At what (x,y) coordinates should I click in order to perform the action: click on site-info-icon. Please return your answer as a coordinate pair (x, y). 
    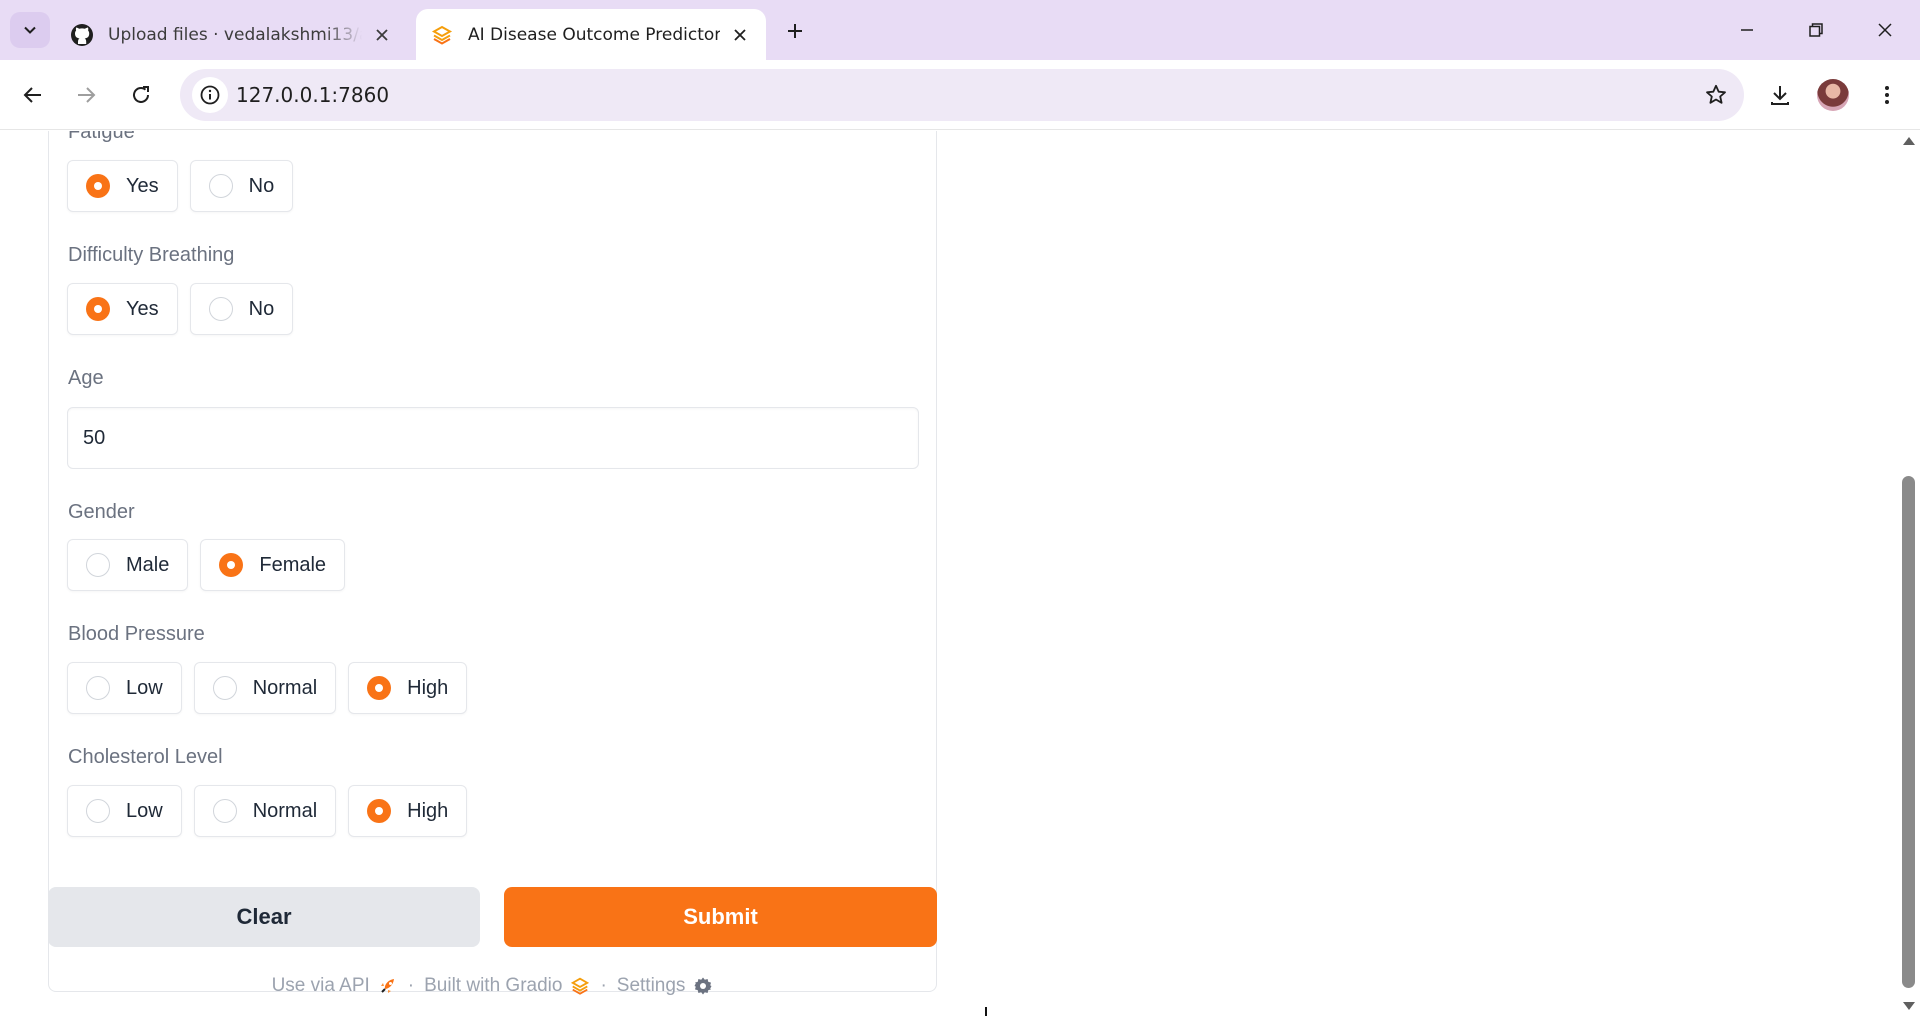
    Looking at the image, I should click on (210, 95).